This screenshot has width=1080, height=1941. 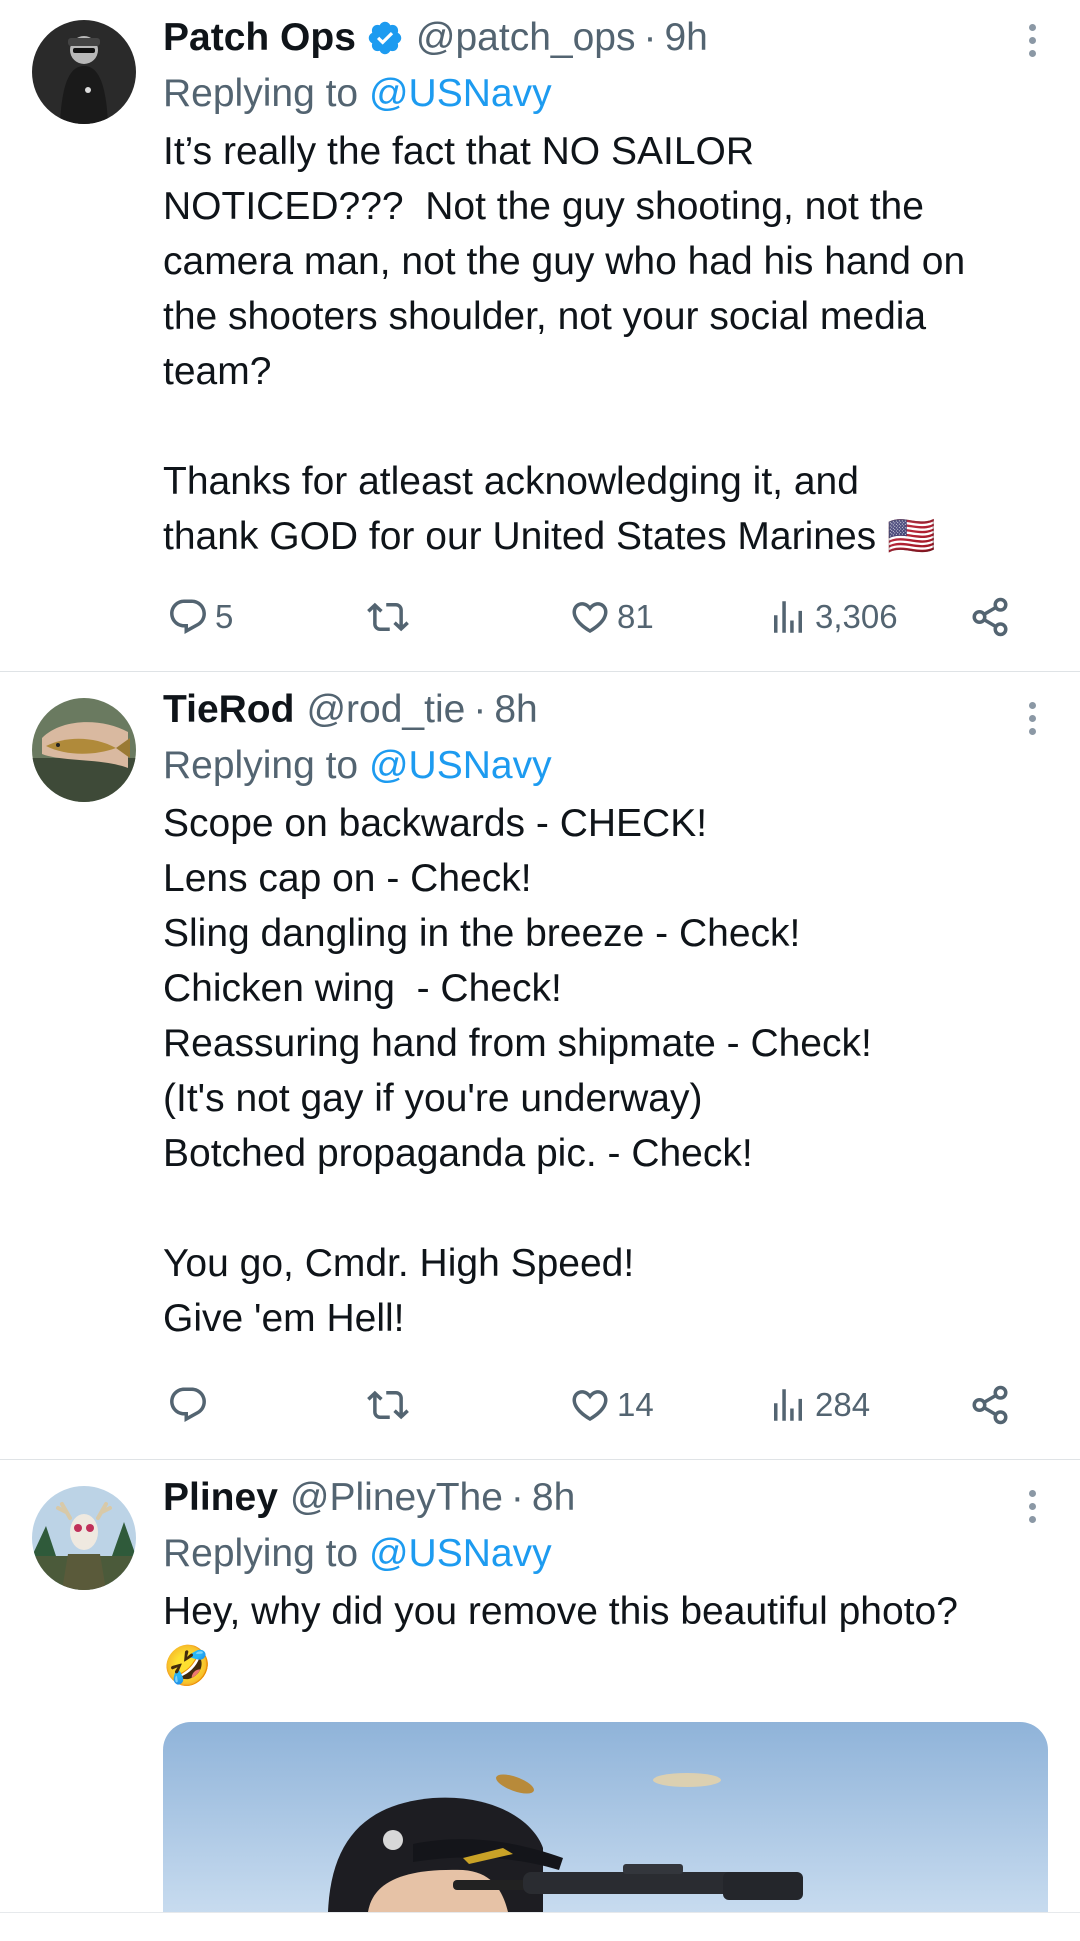 What do you see at coordinates (608, 710) in the screenshot?
I see `tweet-header: TieRod @rod_tie · 8h` at bounding box center [608, 710].